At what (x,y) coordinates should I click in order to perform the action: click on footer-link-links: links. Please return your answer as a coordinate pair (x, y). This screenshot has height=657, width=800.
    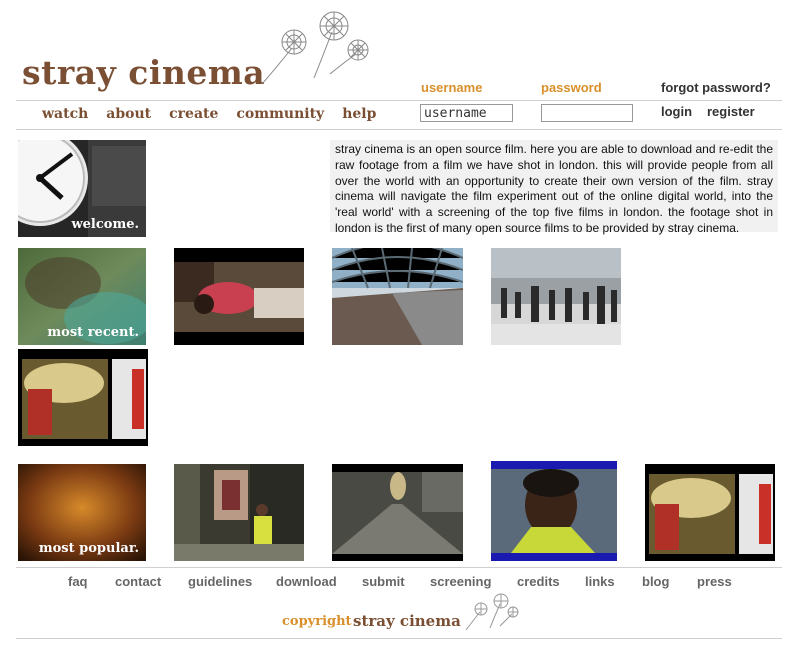
    Looking at the image, I should click on (600, 581).